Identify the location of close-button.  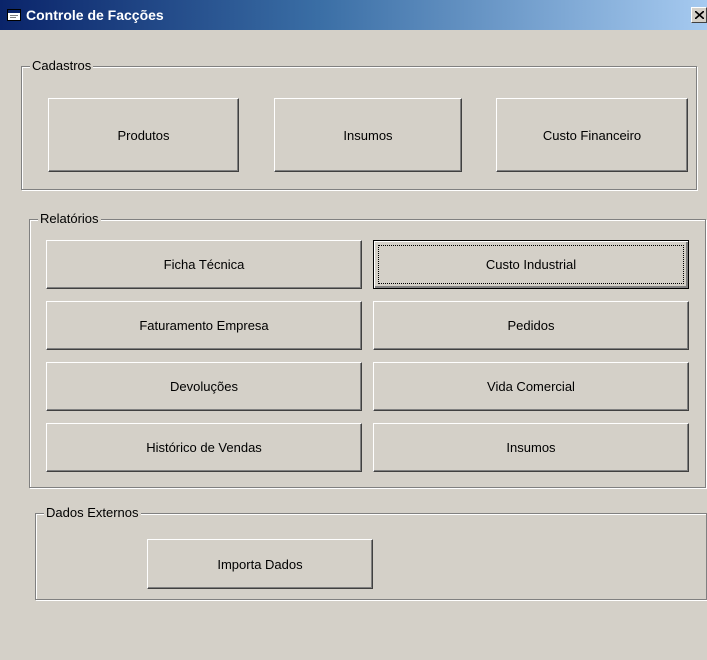
(699, 15).